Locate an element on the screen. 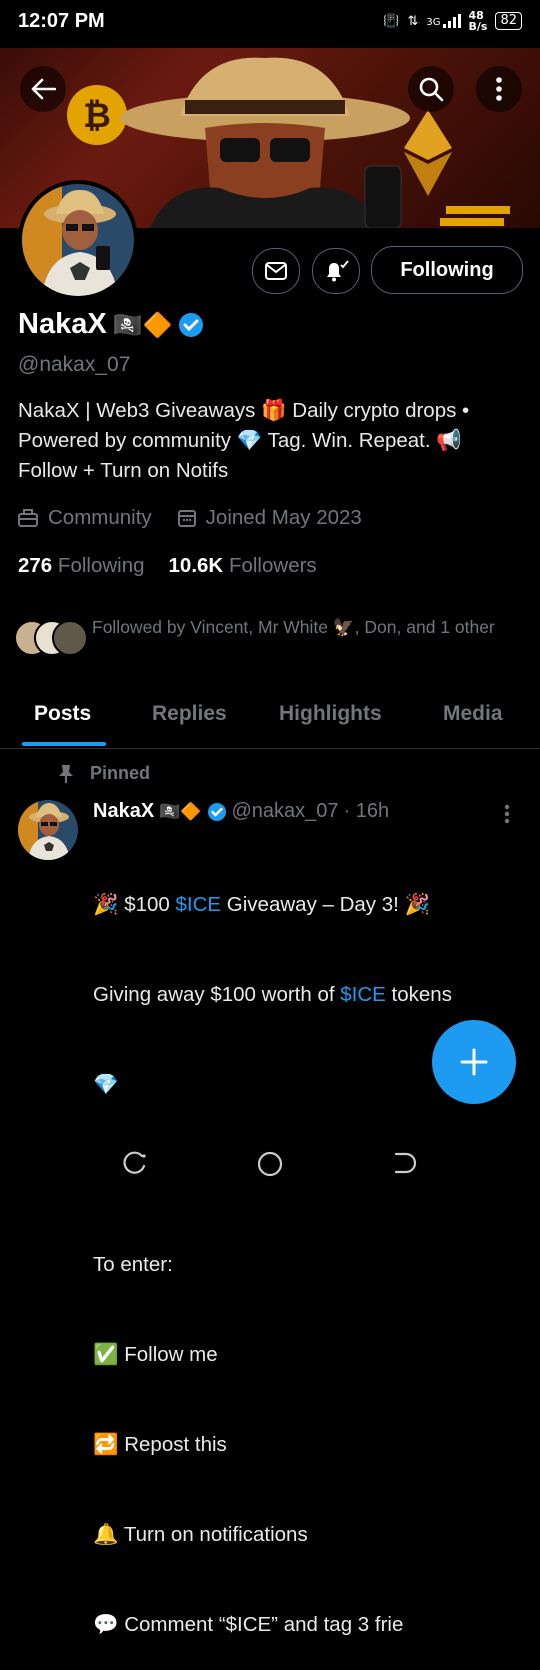 This screenshot has height=1670, width=540. more-options-button is located at coordinates (499, 89).